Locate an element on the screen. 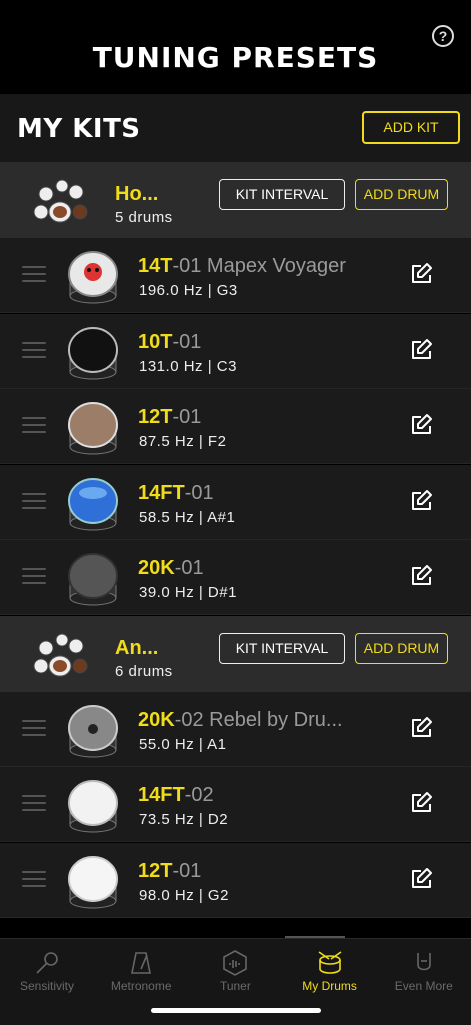  tab-label: My Drums is located at coordinates (329, 986).